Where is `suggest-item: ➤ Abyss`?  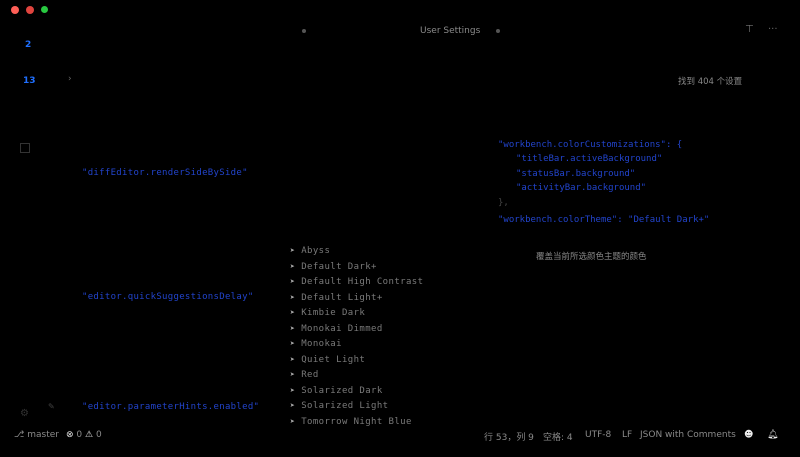
suggest-item: ➤ Abyss is located at coordinates (310, 251).